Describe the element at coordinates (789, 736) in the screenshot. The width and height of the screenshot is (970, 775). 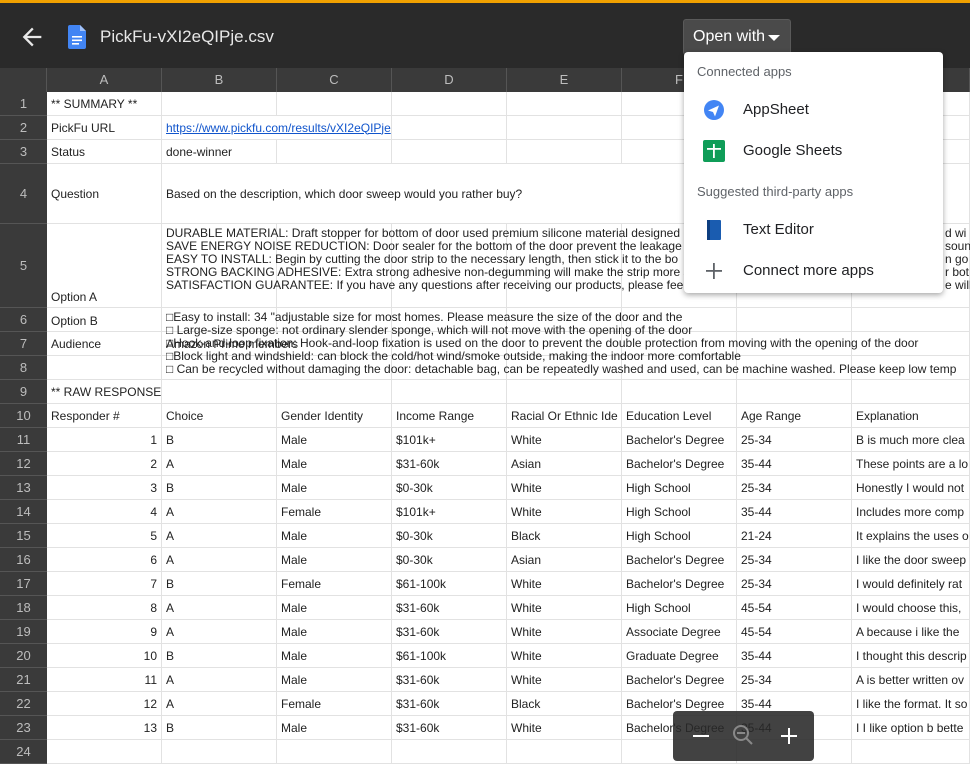
I see `zoom-in-icon` at that location.